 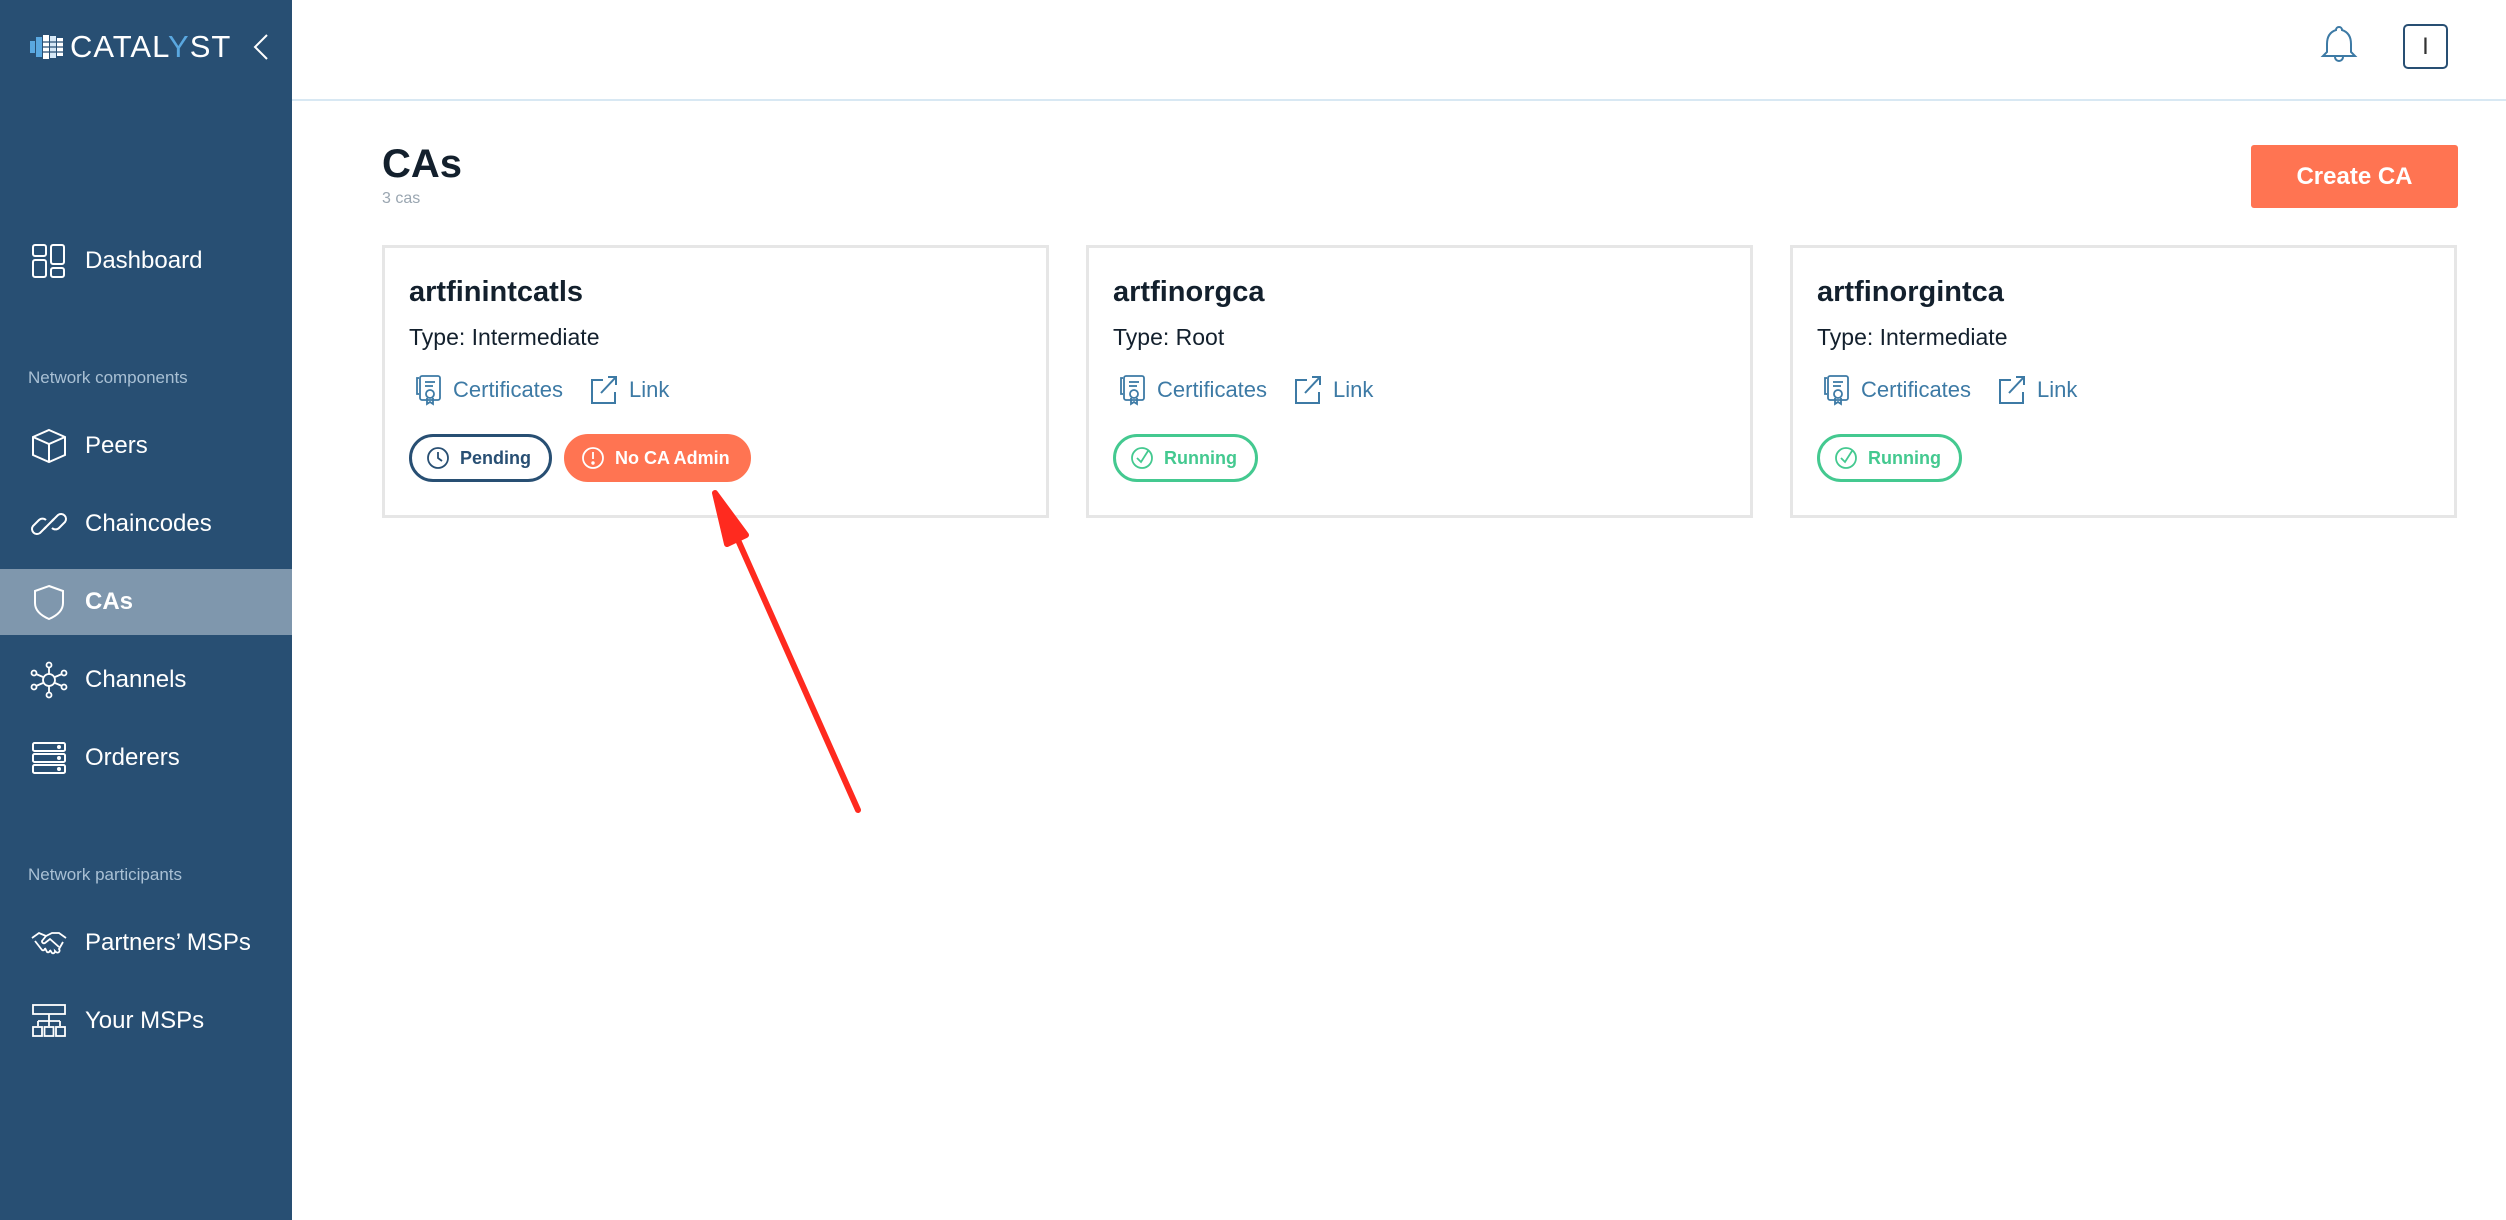 I want to click on dashboard-icon, so click(x=49, y=261).